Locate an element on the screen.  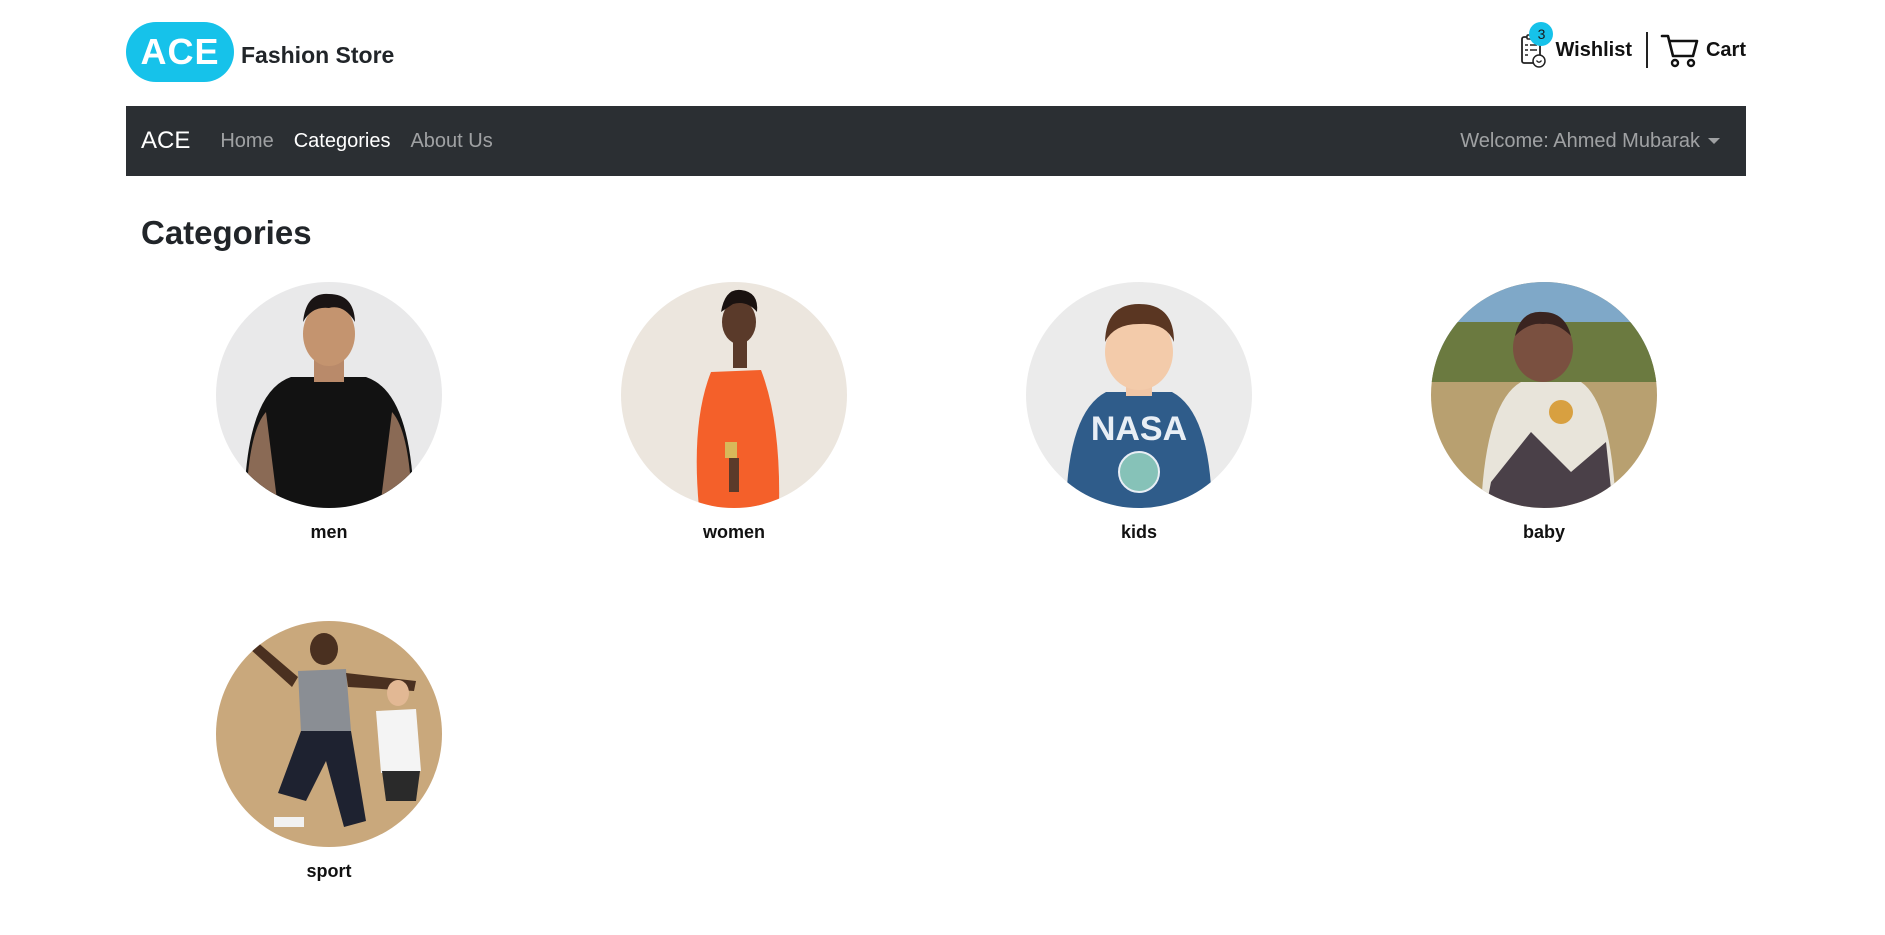
logo: ACE is located at coordinates (180, 52).